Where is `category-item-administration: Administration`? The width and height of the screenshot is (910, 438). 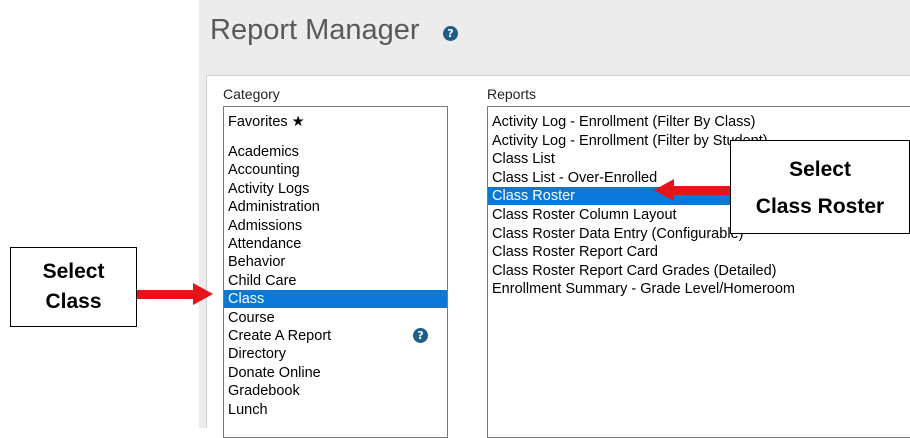
category-item-administration: Administration is located at coordinates (335, 207).